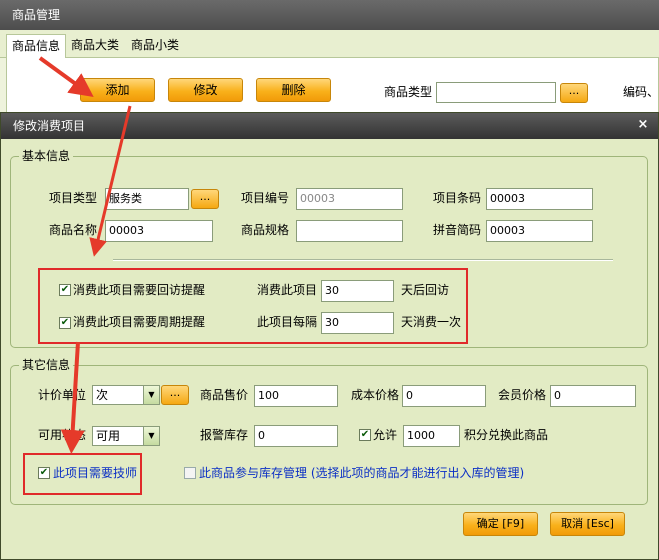 The height and width of the screenshot is (560, 659). I want to click on add-button: 添加, so click(117, 90).